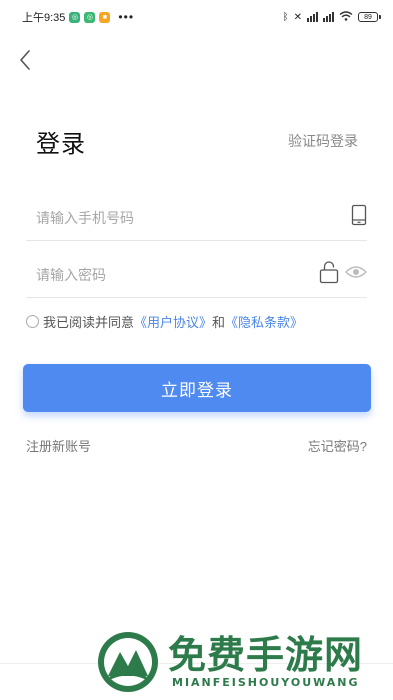 This screenshot has height=700, width=393. I want to click on battery-icon: 89, so click(369, 17).